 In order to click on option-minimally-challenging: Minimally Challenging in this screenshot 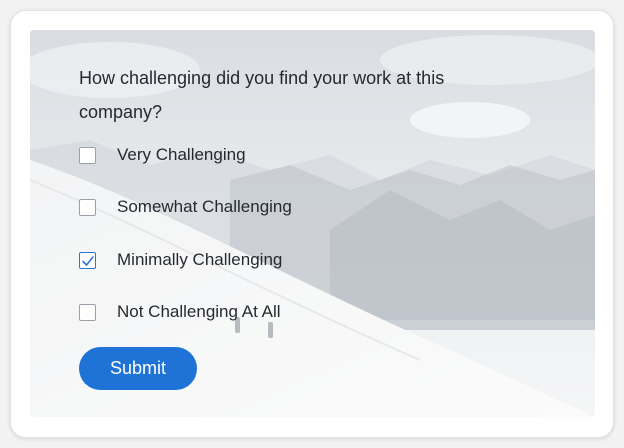, I will do `click(180, 260)`.